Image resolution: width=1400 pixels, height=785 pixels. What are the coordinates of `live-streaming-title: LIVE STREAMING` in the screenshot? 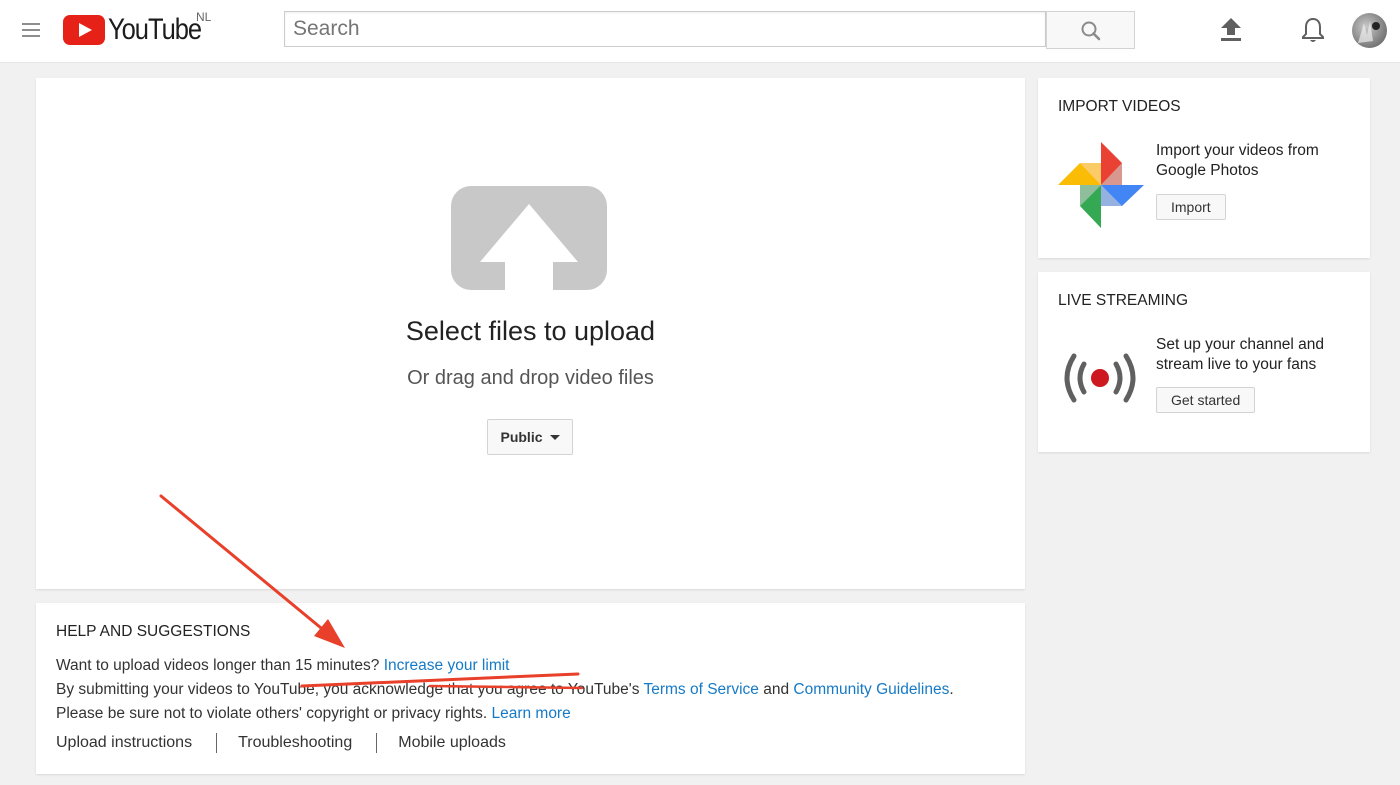 It's located at (1123, 300).